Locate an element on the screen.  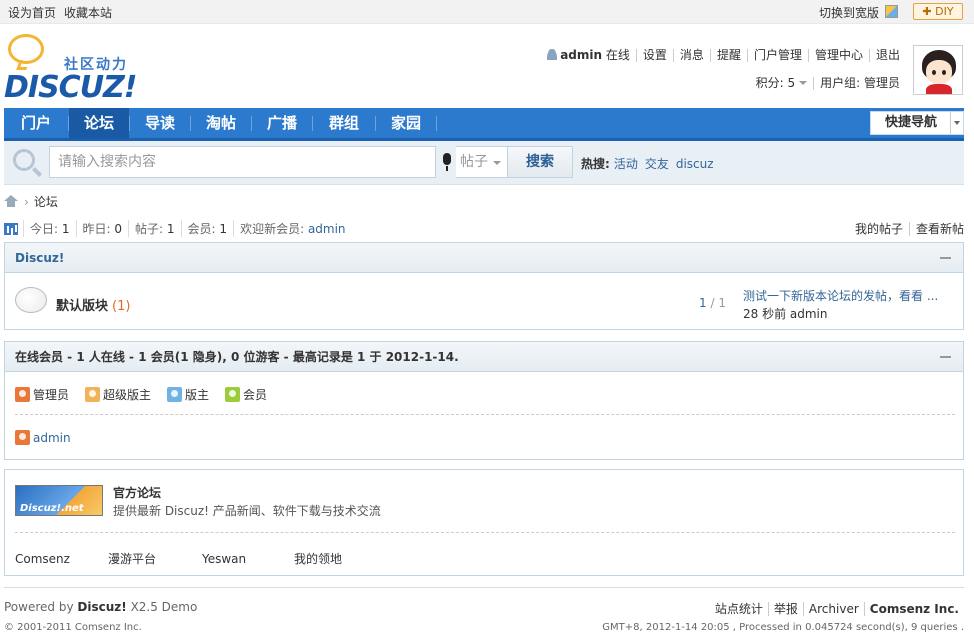
site-logo: 社区动力 DISCUZ! is located at coordinates (74, 67).